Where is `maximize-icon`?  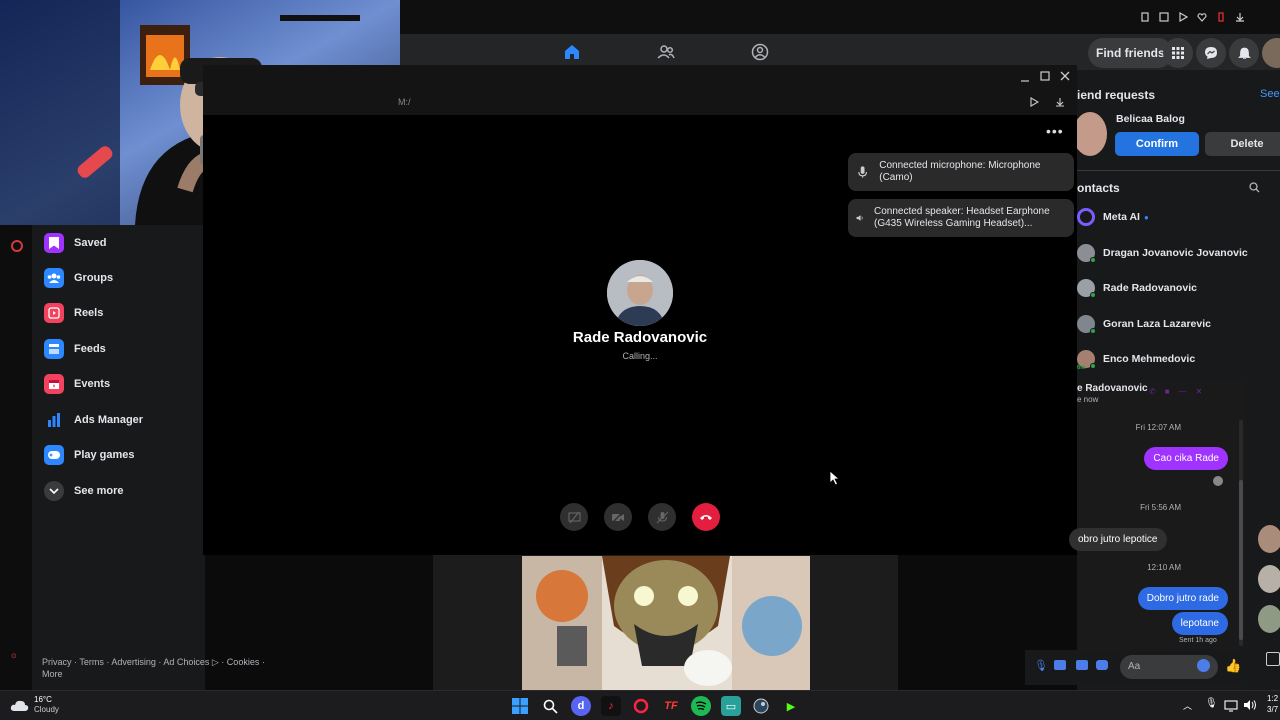 maximize-icon is located at coordinates (1045, 76).